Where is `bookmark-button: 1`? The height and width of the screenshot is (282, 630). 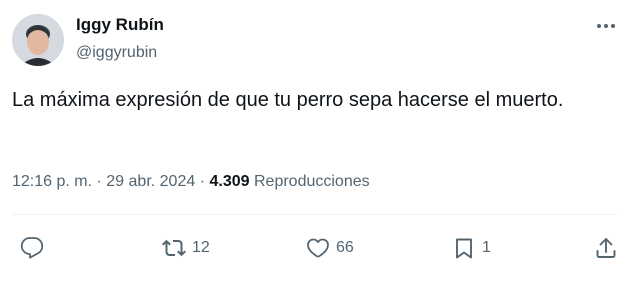 bookmark-button: 1 is located at coordinates (471, 248).